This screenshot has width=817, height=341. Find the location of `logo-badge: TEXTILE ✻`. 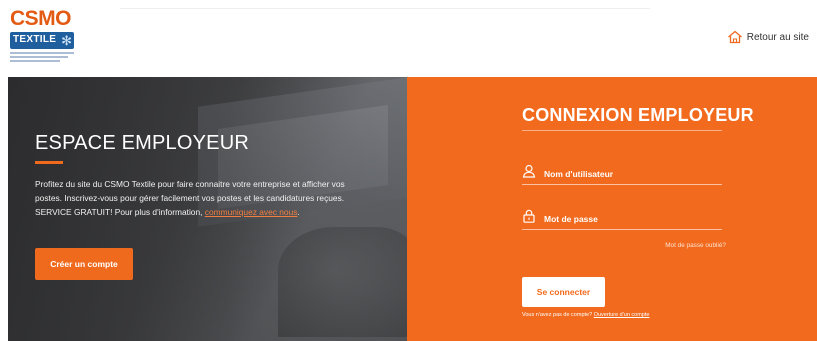

logo-badge: TEXTILE ✻ is located at coordinates (42, 40).